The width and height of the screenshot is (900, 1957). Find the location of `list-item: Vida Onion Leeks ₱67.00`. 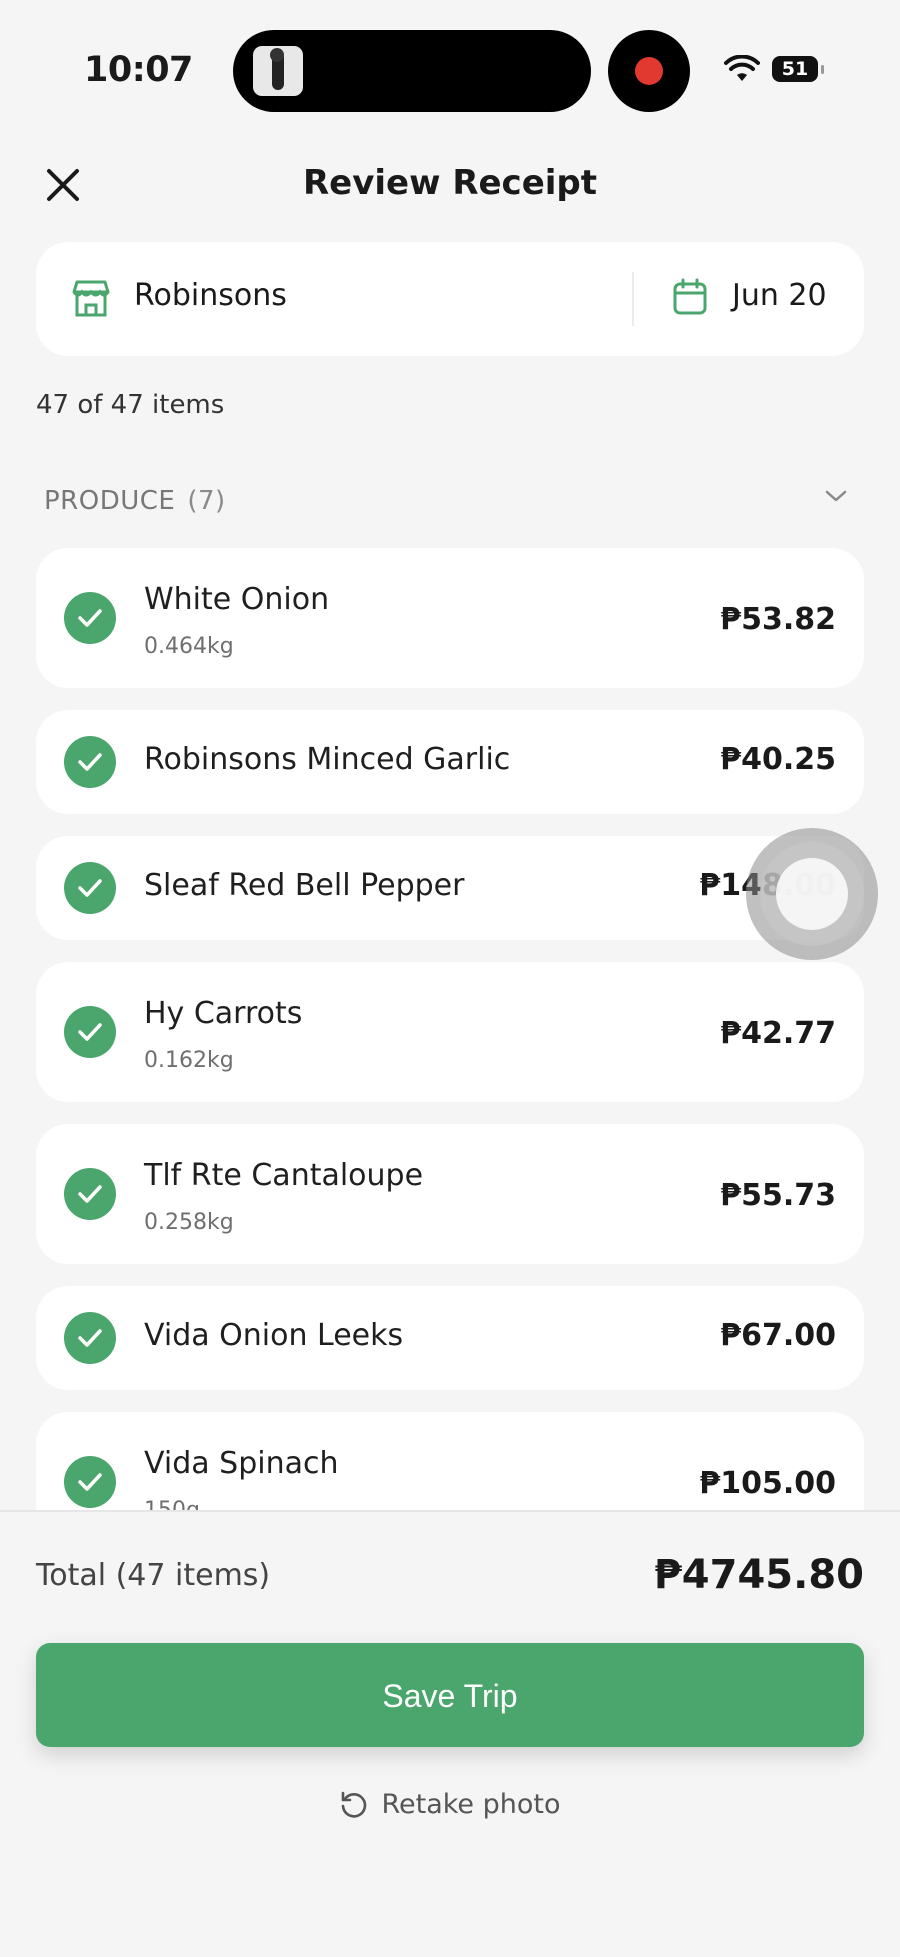

list-item: Vida Onion Leeks ₱67.00 is located at coordinates (450, 1338).